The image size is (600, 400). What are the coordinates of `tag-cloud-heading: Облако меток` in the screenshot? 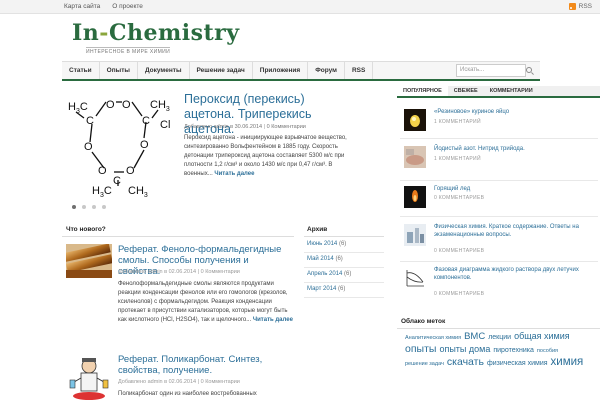 It's located at (423, 321).